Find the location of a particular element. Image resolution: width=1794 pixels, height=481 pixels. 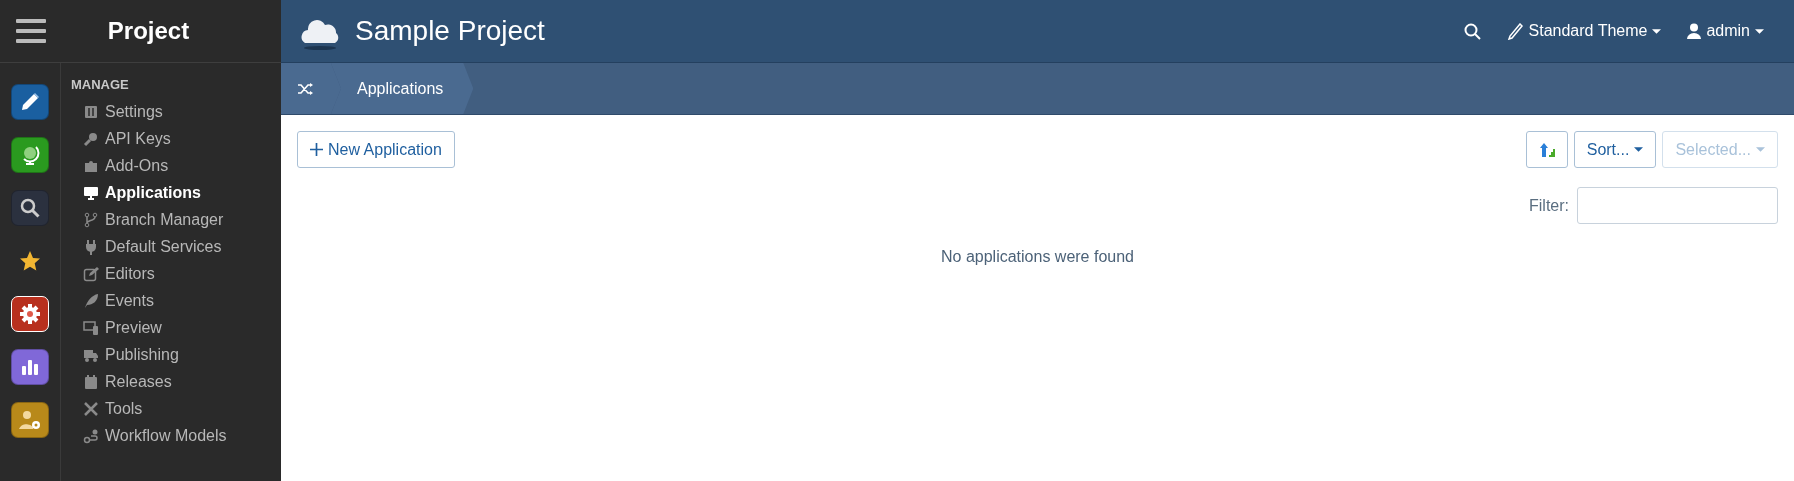

sidebar-item: Branch Manager is located at coordinates (149, 219).